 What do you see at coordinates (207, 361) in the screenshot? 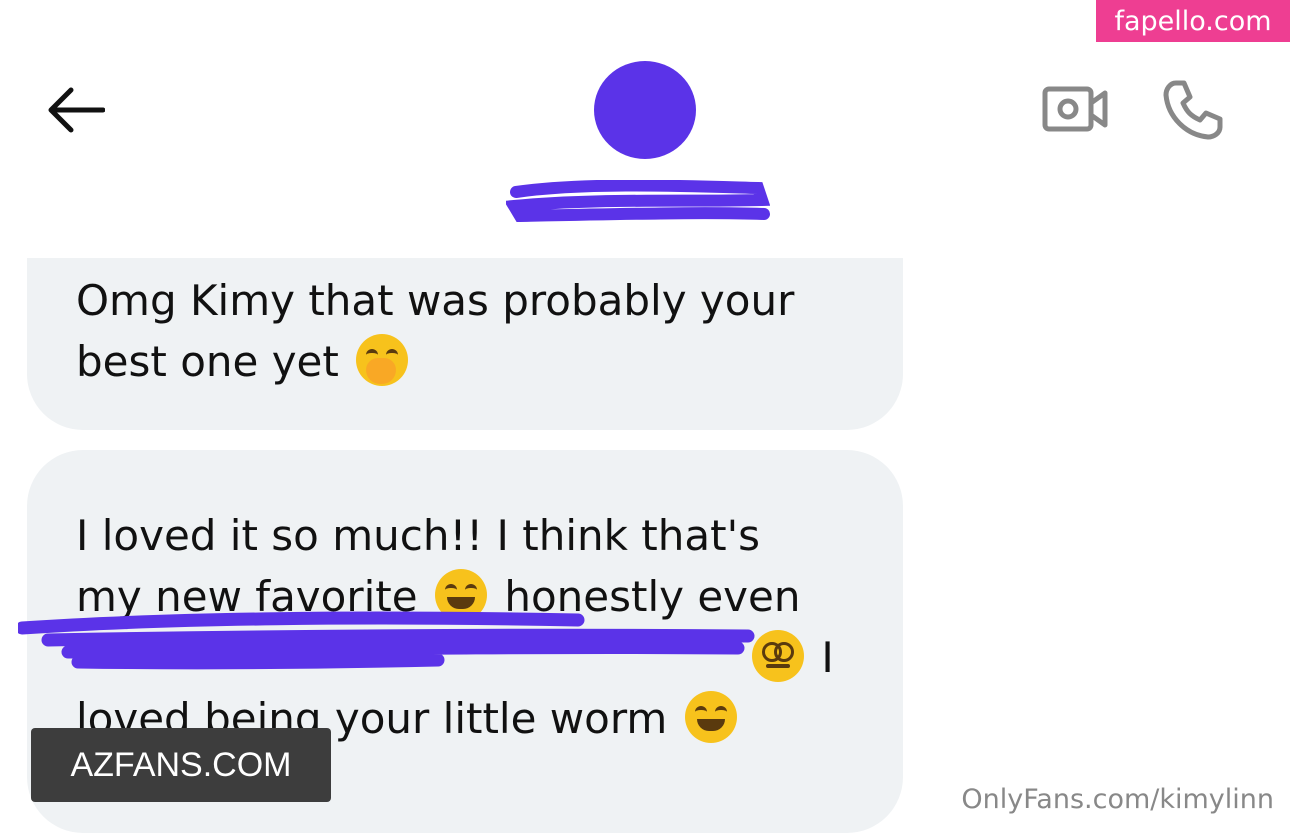
I see `message-line-text: best one yet` at bounding box center [207, 361].